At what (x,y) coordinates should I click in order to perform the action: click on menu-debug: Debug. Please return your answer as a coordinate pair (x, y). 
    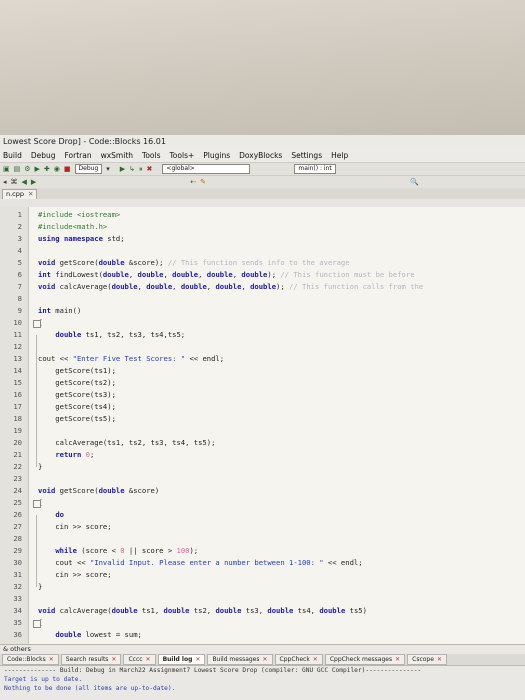
    Looking at the image, I should click on (43, 155).